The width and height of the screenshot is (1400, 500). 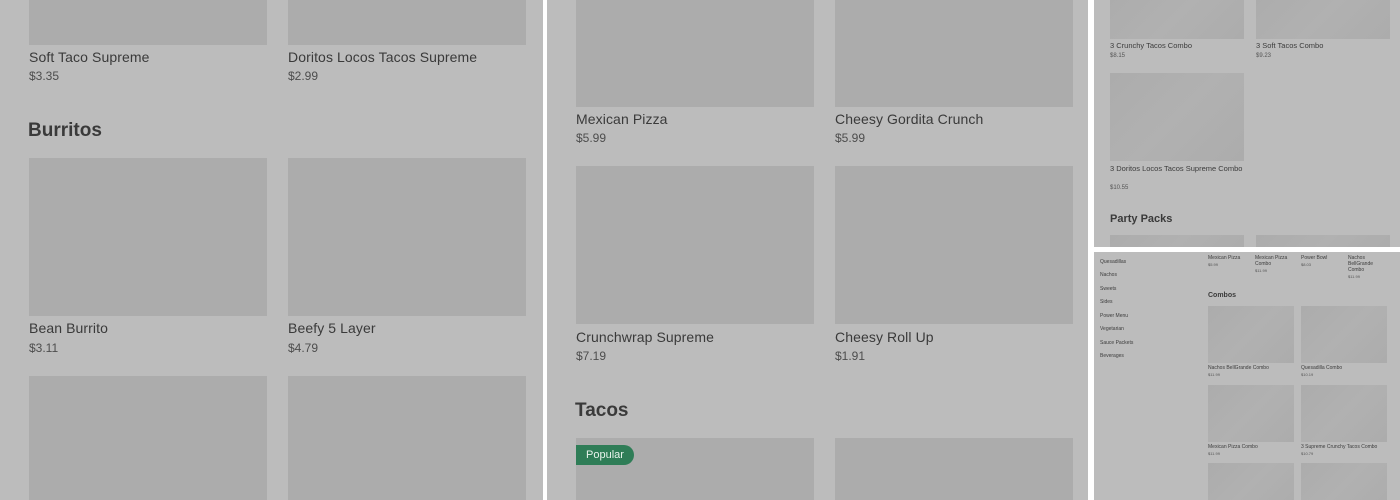 What do you see at coordinates (44, 76) in the screenshot?
I see `menu-item-price: $3.35` at bounding box center [44, 76].